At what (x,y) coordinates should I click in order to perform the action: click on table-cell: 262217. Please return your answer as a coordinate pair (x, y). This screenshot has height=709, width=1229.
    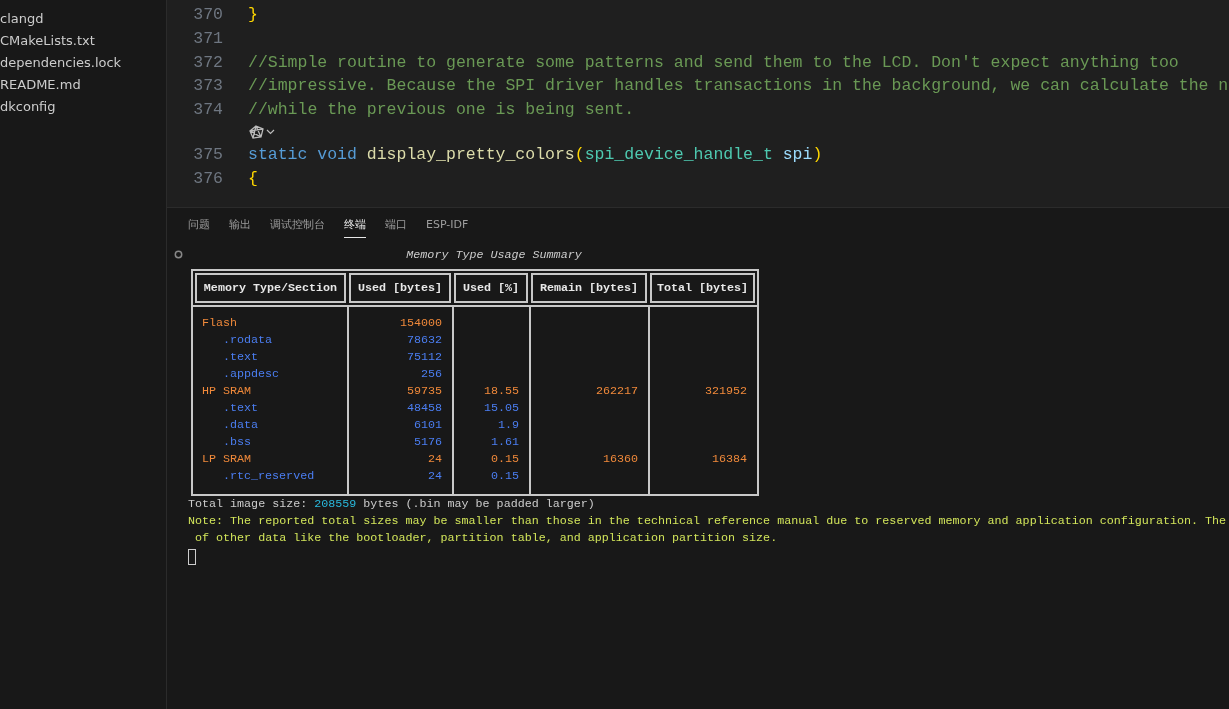
    Looking at the image, I should click on (616, 391).